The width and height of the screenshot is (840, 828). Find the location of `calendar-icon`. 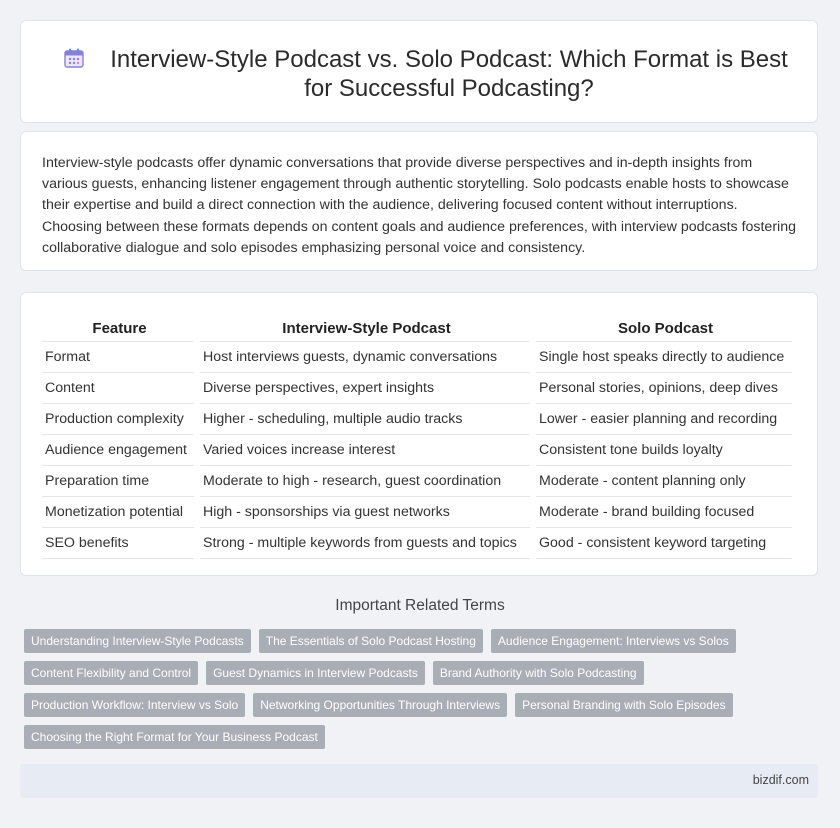

calendar-icon is located at coordinates (74, 58).